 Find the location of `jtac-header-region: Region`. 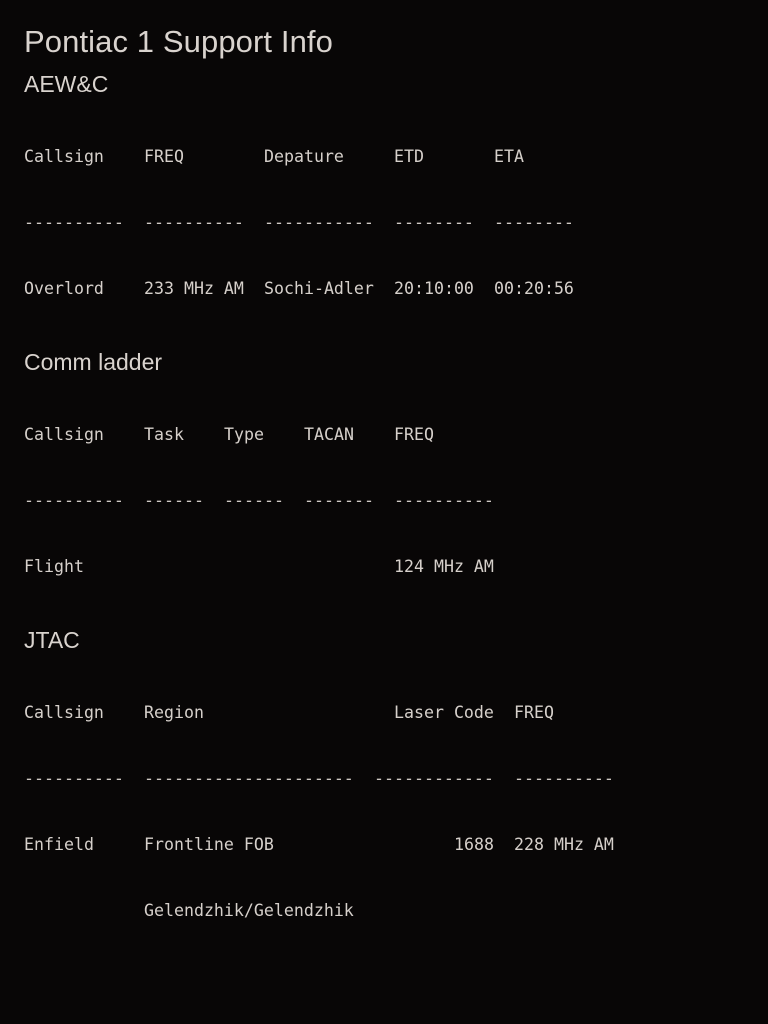

jtac-header-region: Region is located at coordinates (174, 712).